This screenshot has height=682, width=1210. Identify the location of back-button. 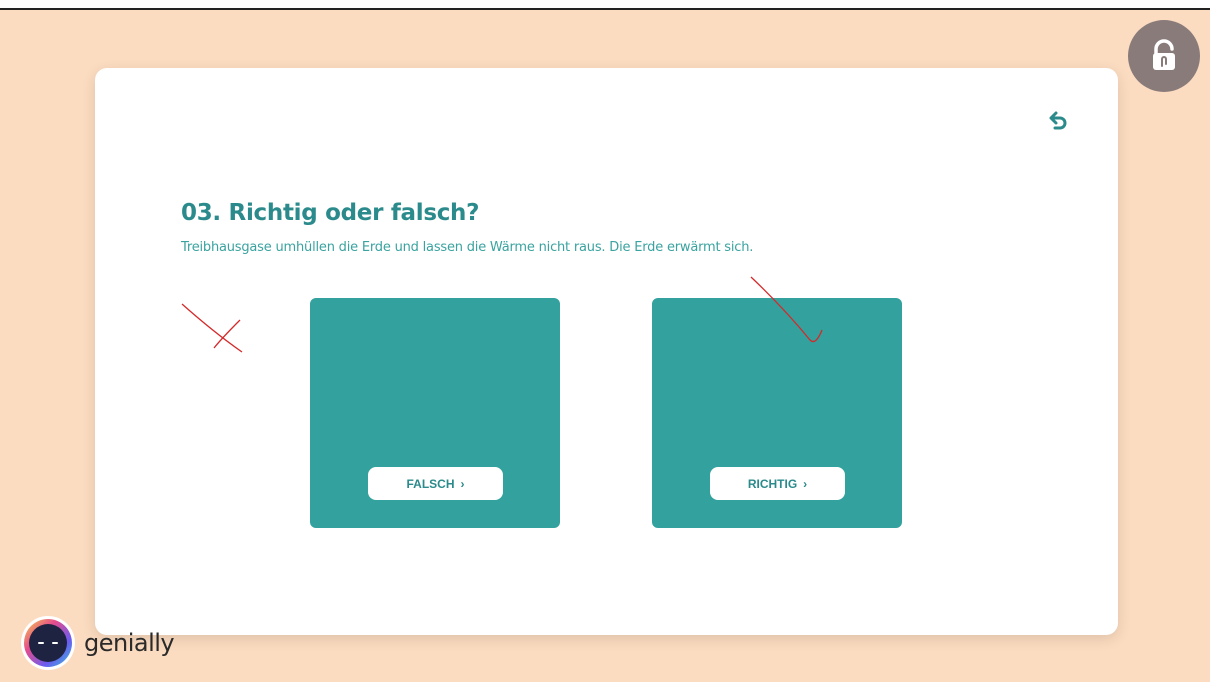
(1058, 121).